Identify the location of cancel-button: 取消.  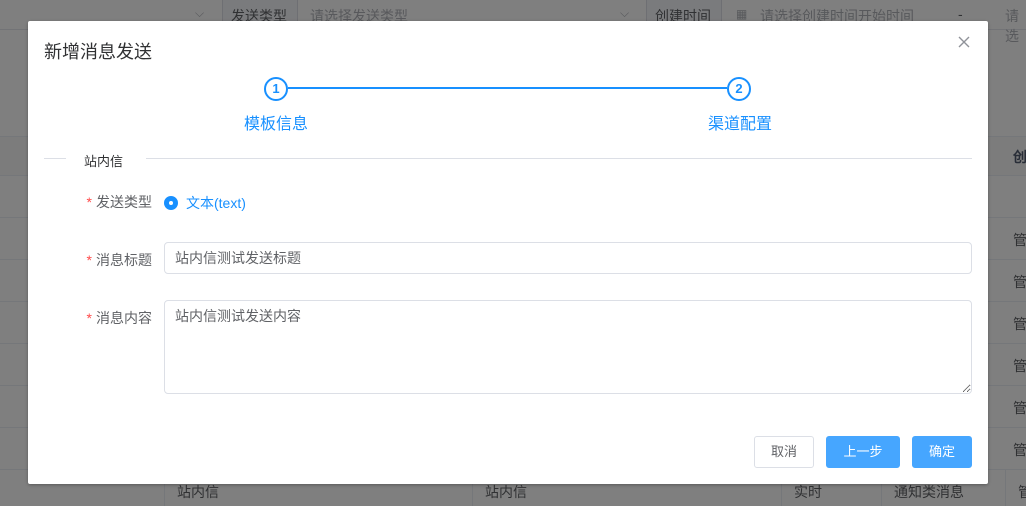
(784, 452).